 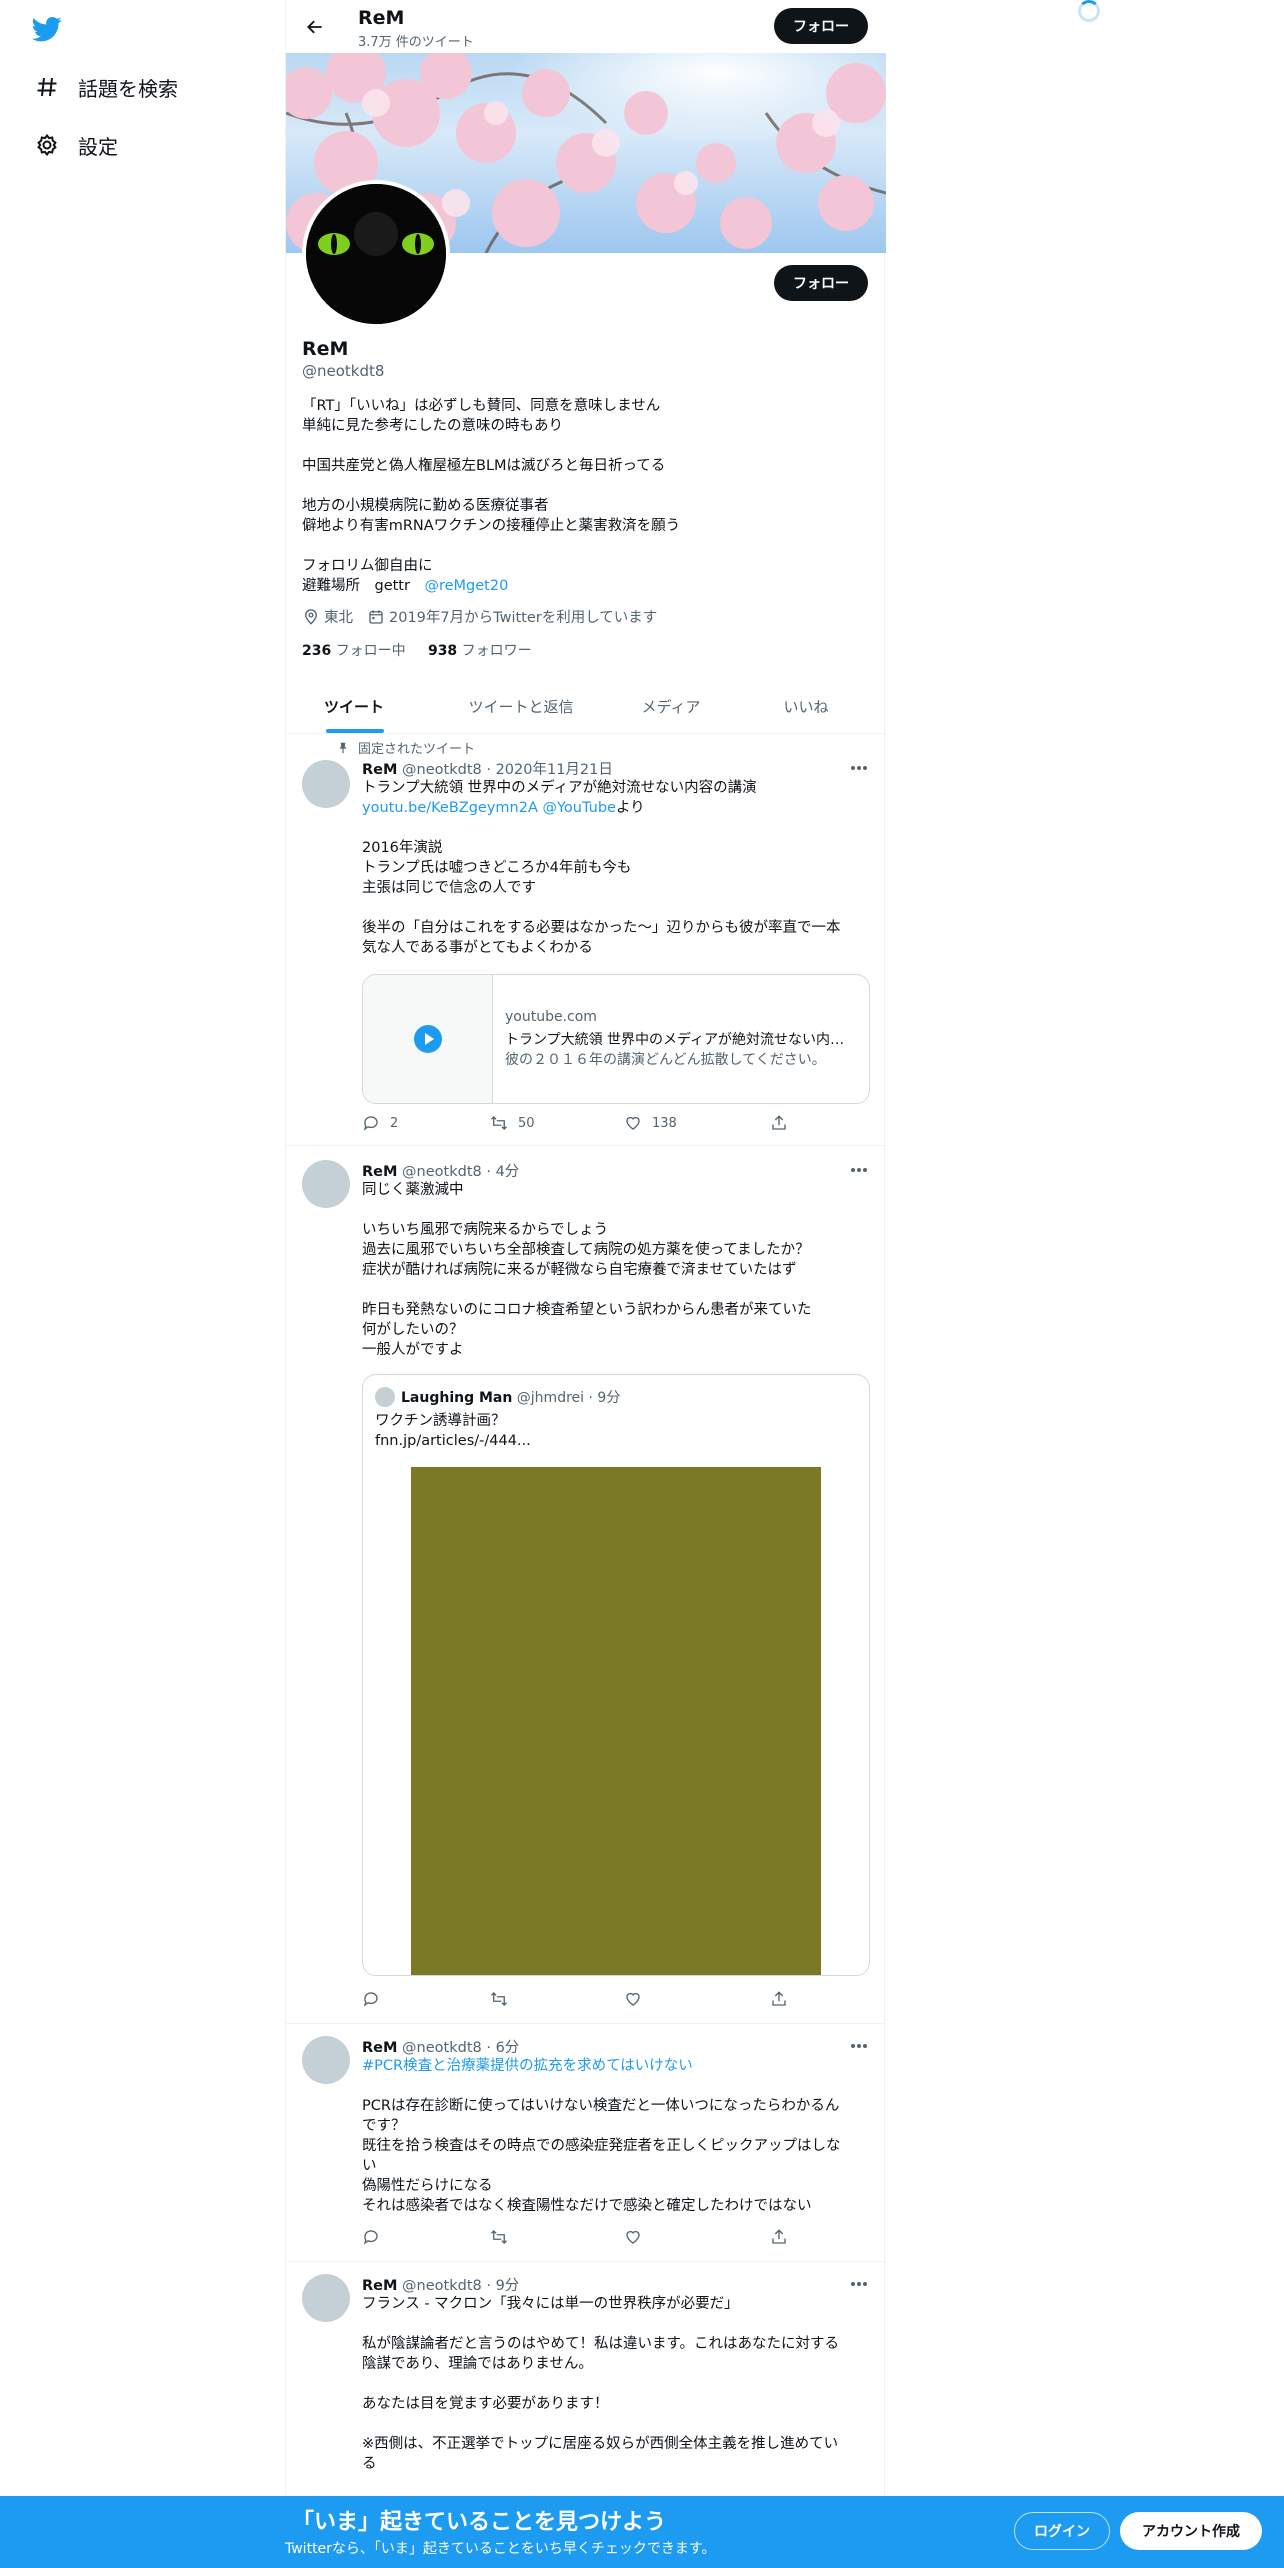 I want to click on login-button: ログイン, so click(x=1062, y=2531).